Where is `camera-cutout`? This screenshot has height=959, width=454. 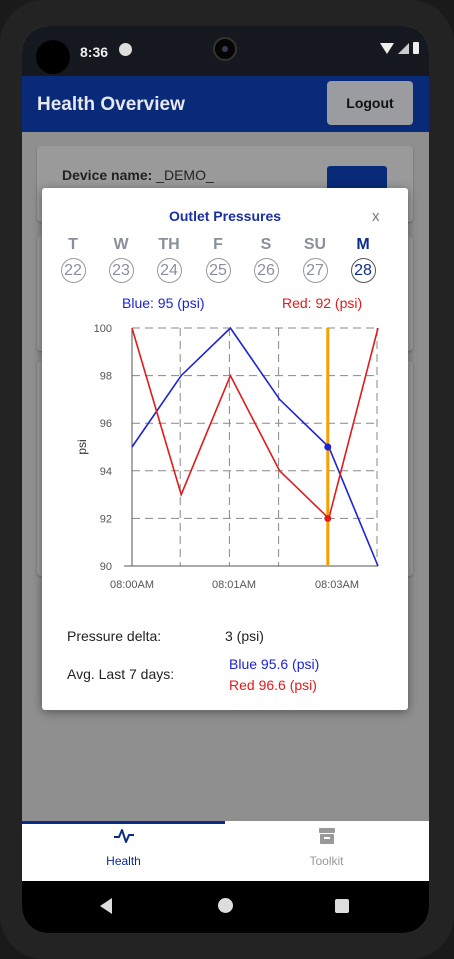 camera-cutout is located at coordinates (53, 57).